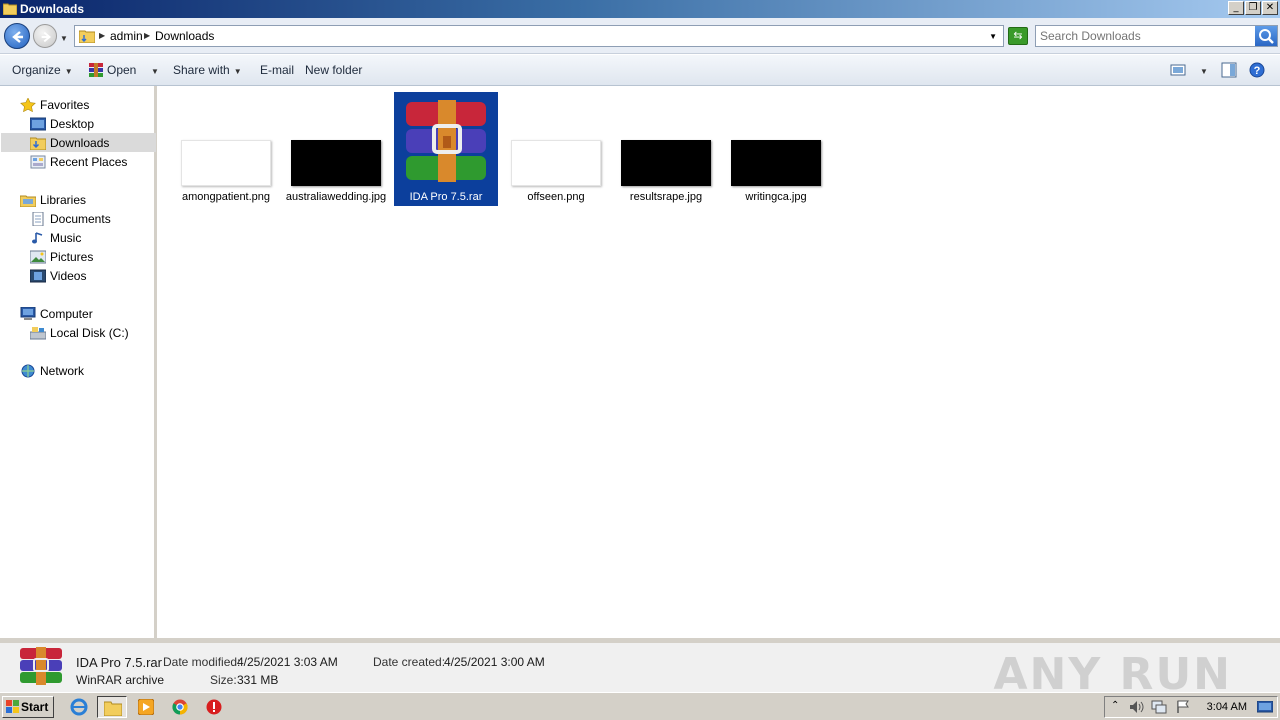  I want to click on back-button, so click(17, 36).